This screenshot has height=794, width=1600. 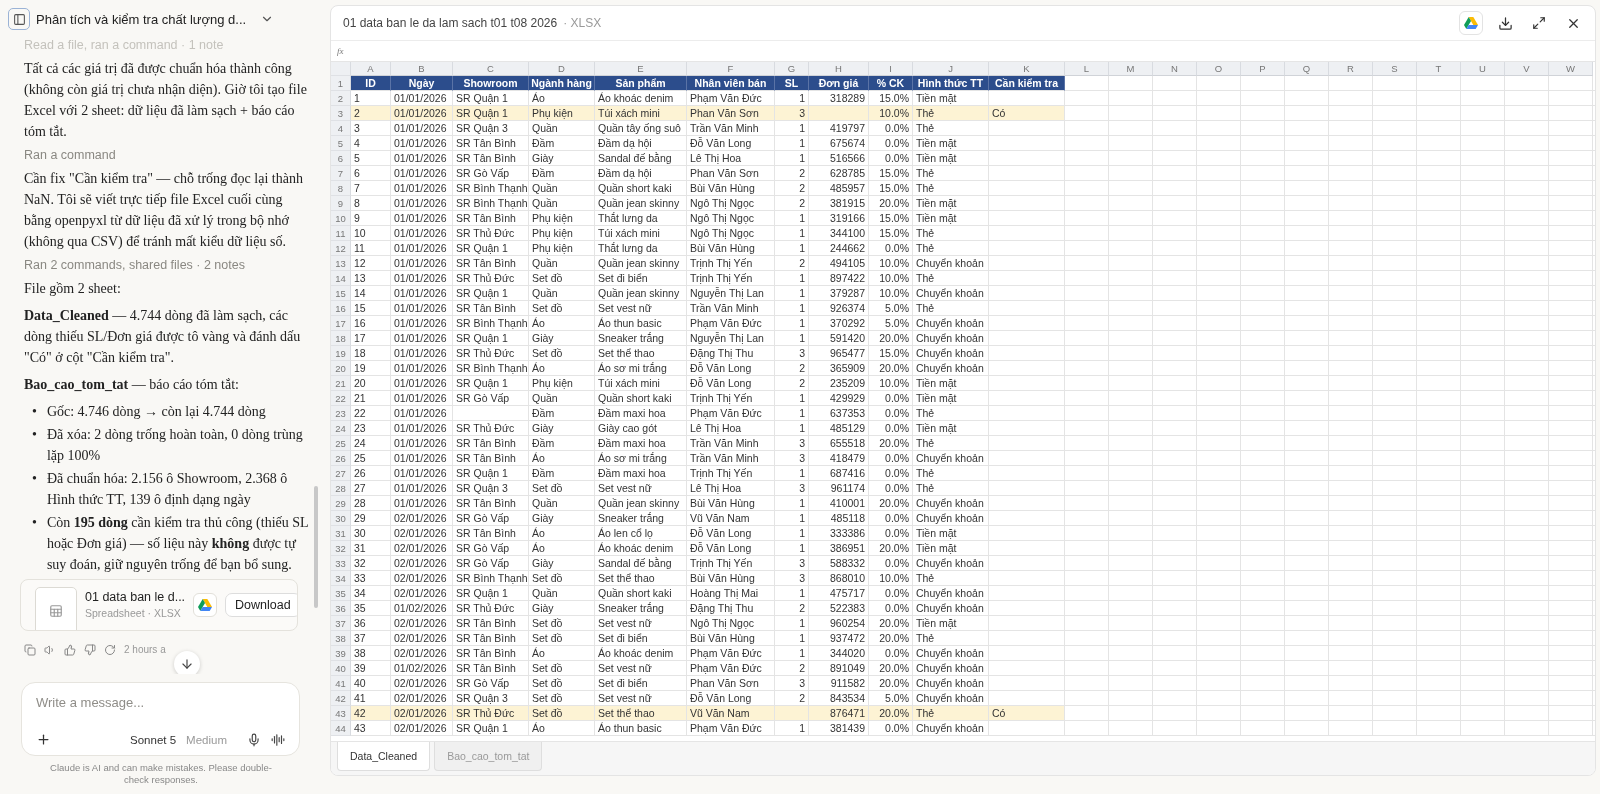 What do you see at coordinates (1307, 69) in the screenshot?
I see `column-letter: Q` at bounding box center [1307, 69].